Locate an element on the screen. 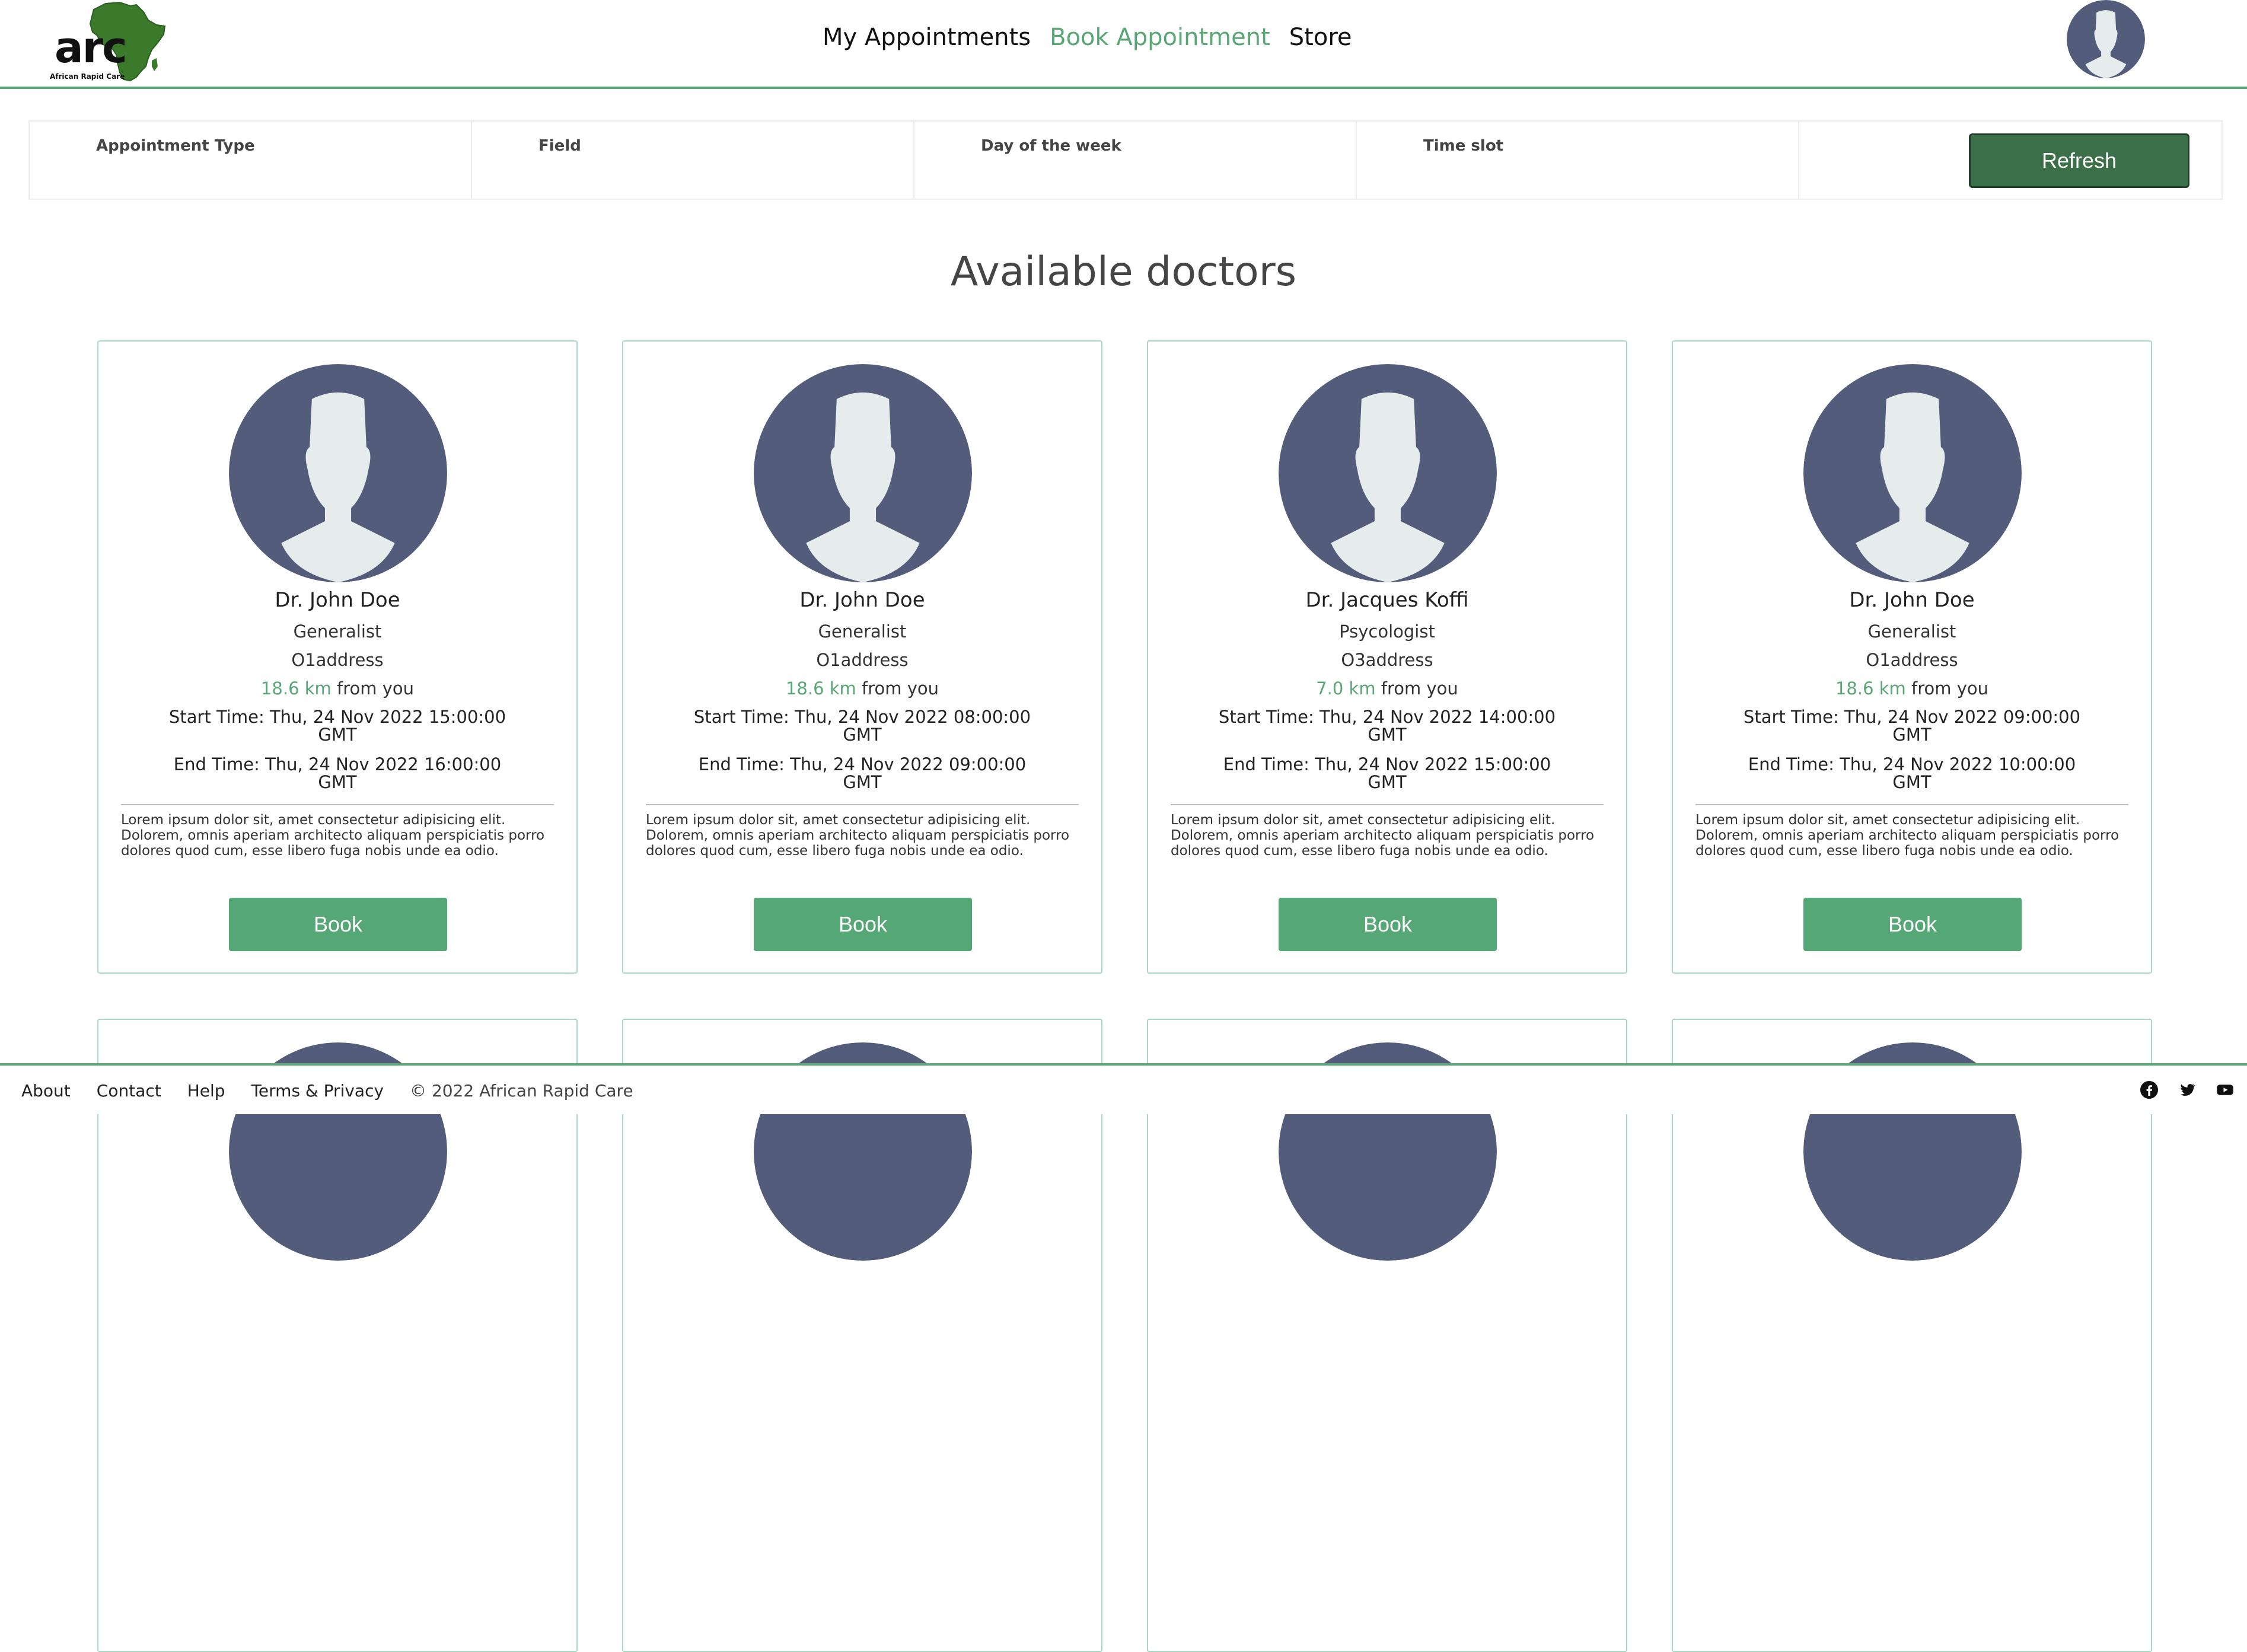  main-nav: My Appointments Book Appointment Store is located at coordinates (1088, 37).